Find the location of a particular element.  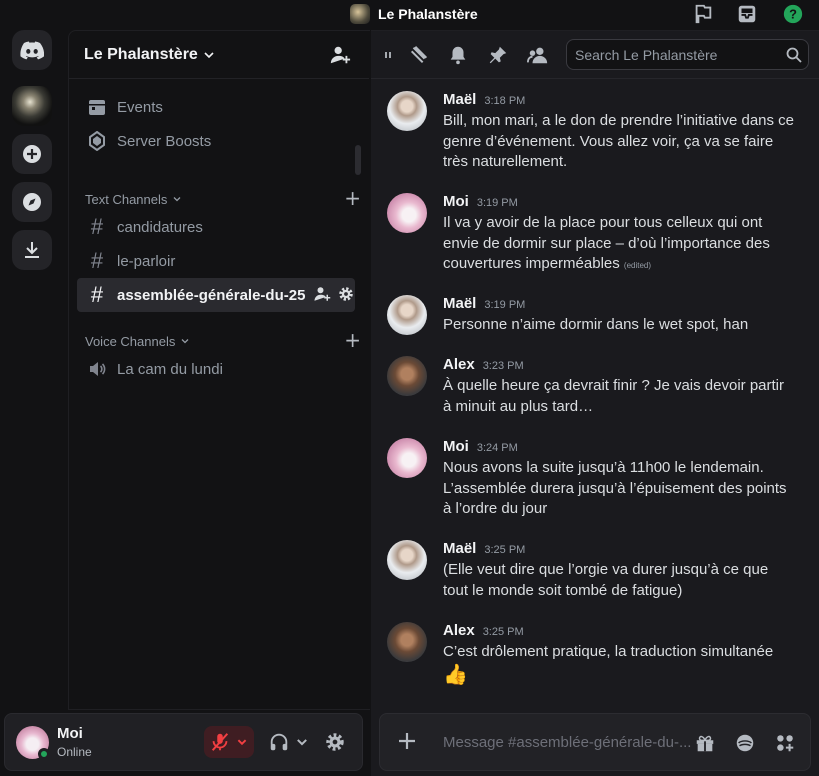

headphones-icon is located at coordinates (279, 742).